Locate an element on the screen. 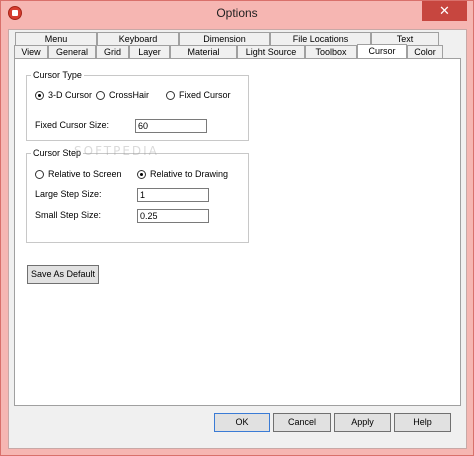 The width and height of the screenshot is (474, 456). radio-label: Relative to Drawing is located at coordinates (189, 174).